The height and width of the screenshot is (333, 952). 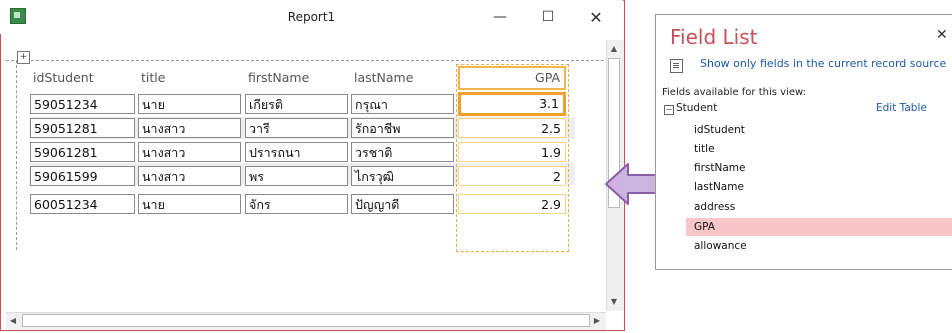 I want to click on field-item: lastName, so click(x=719, y=187).